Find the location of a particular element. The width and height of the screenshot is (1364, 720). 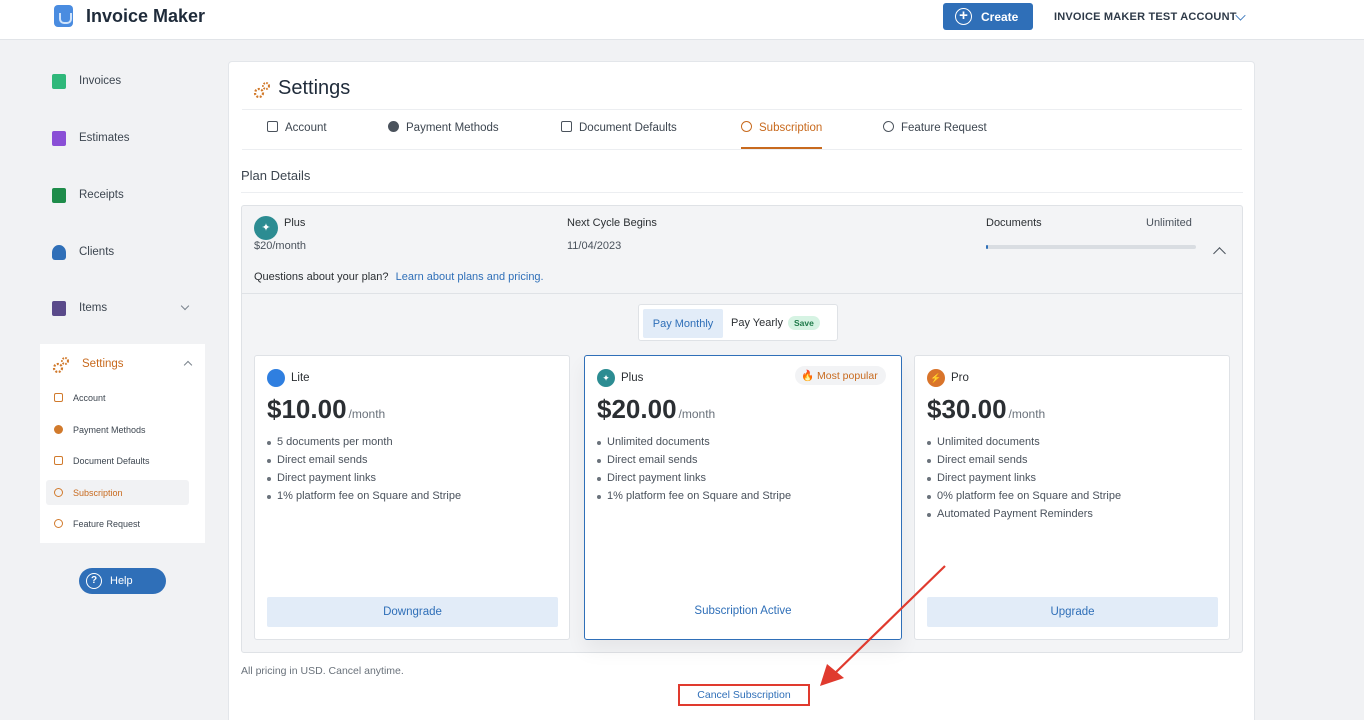

tab-label: Subscription is located at coordinates (791, 128).